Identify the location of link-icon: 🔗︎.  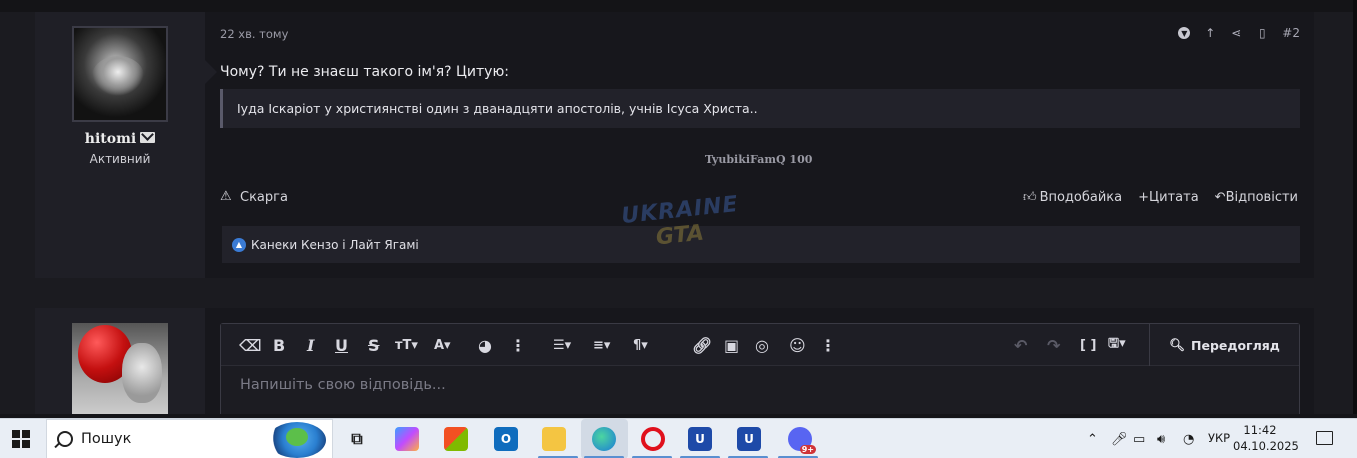
(702, 345).